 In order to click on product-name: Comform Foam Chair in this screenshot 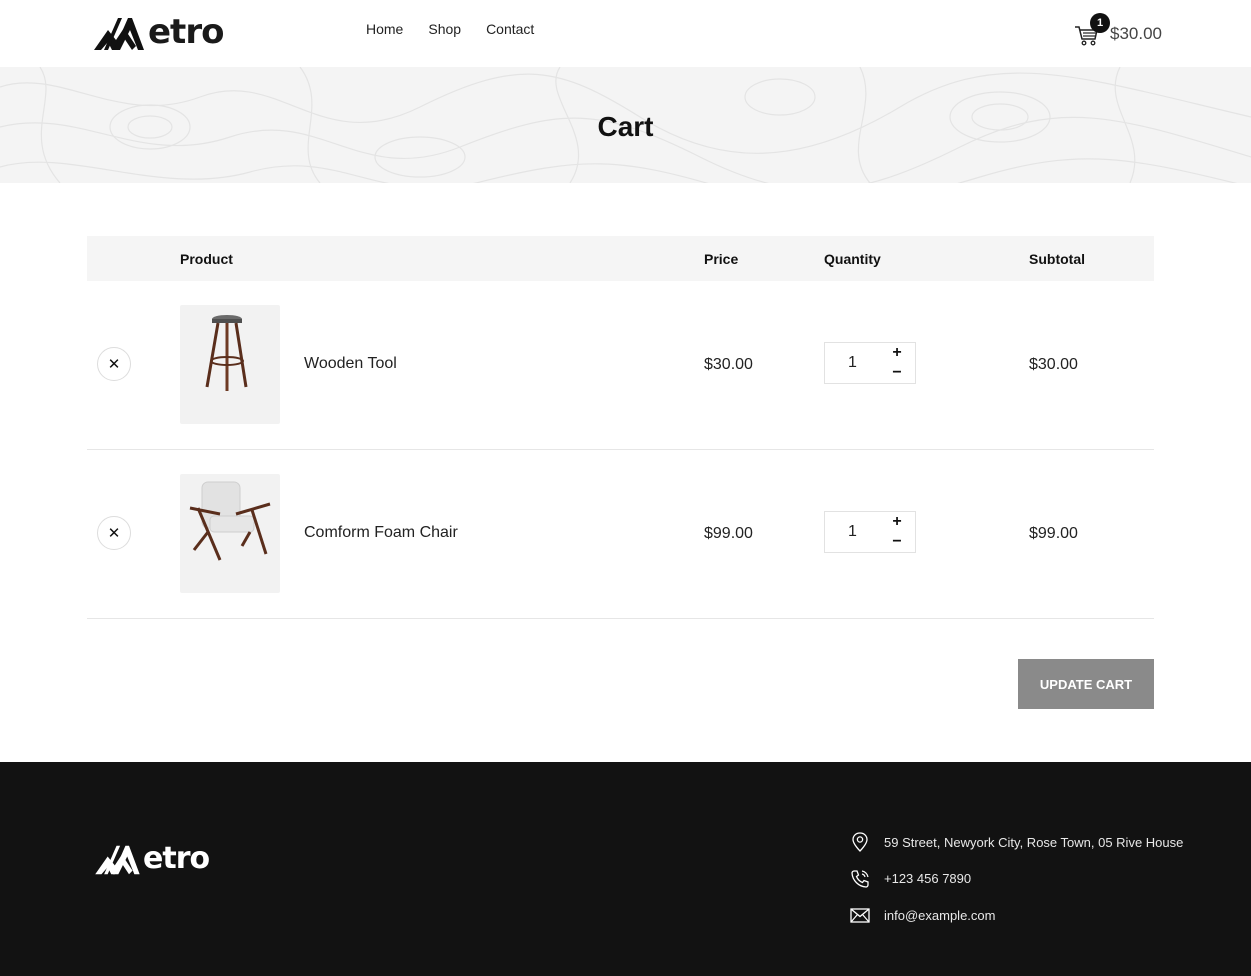, I will do `click(381, 533)`.